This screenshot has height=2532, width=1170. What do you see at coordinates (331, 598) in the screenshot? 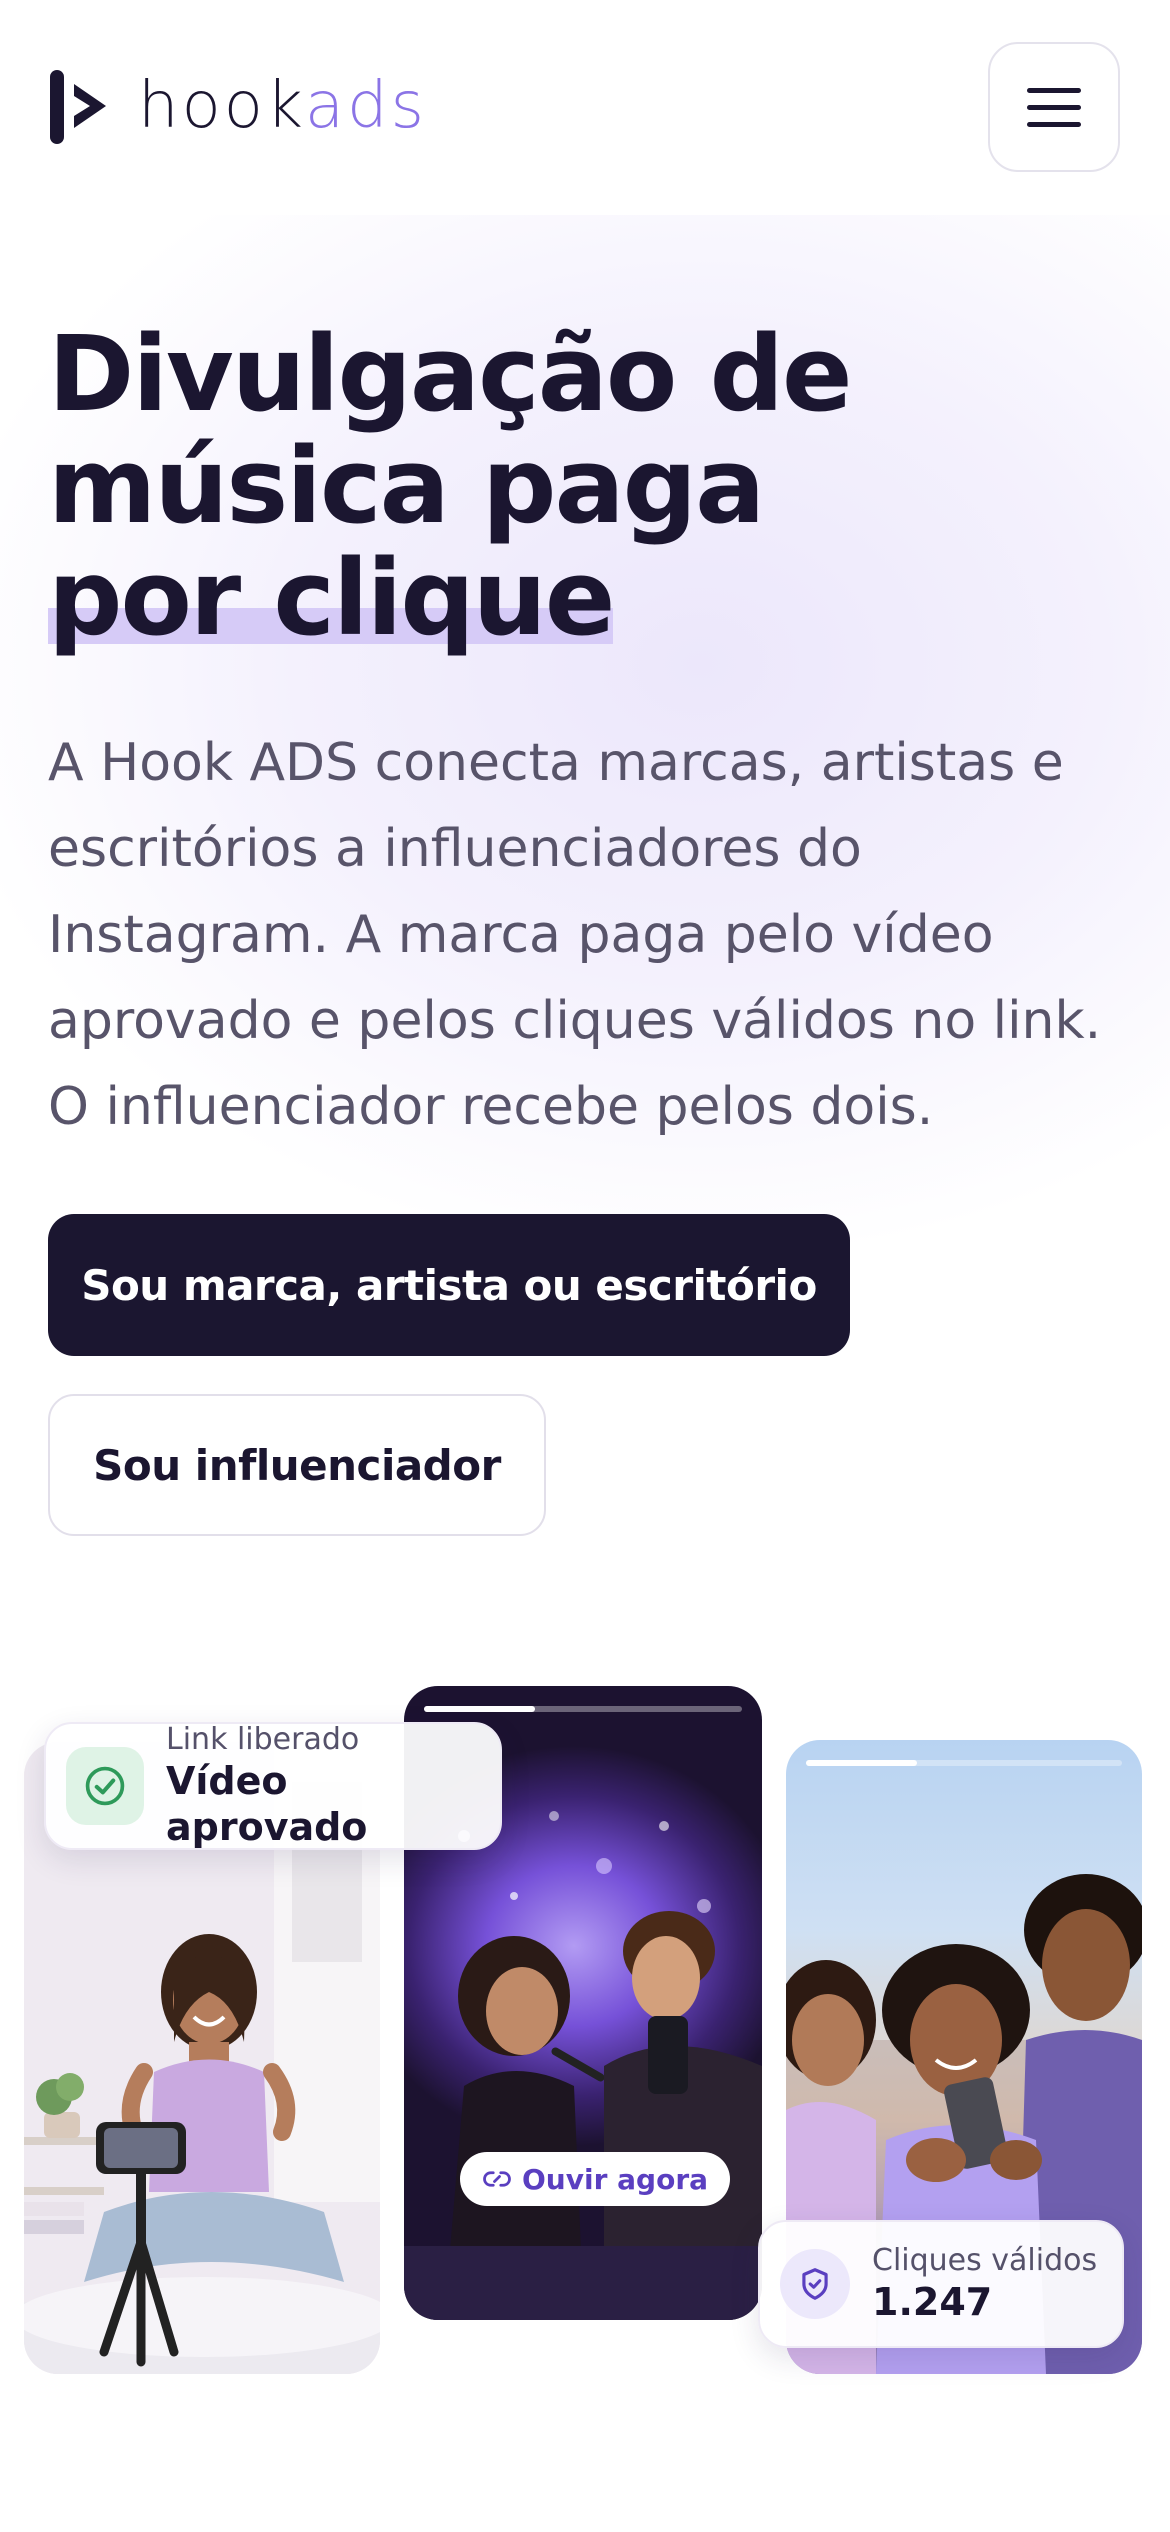
I see `headline-line-3-highlight: por clique` at bounding box center [331, 598].